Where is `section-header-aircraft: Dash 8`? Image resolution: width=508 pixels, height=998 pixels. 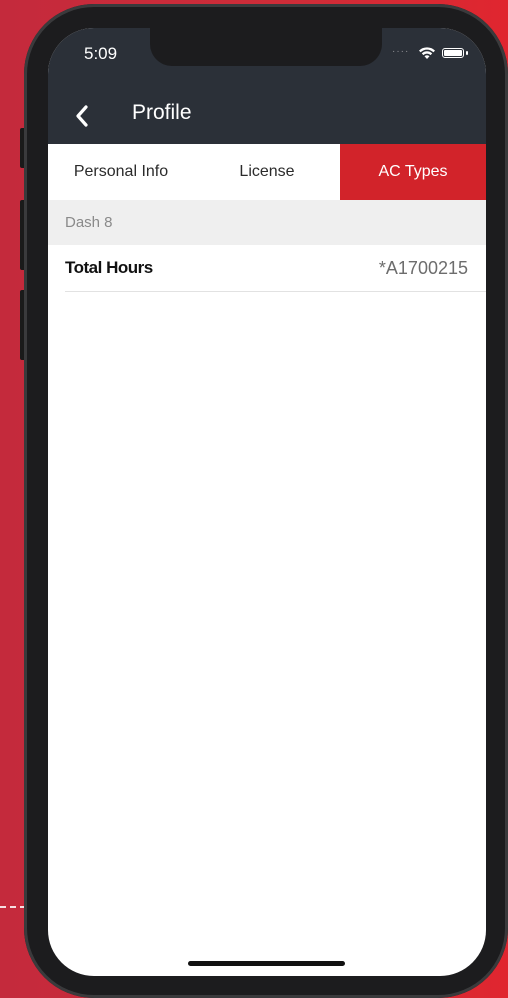
section-header-aircraft: Dash 8 is located at coordinates (267, 222).